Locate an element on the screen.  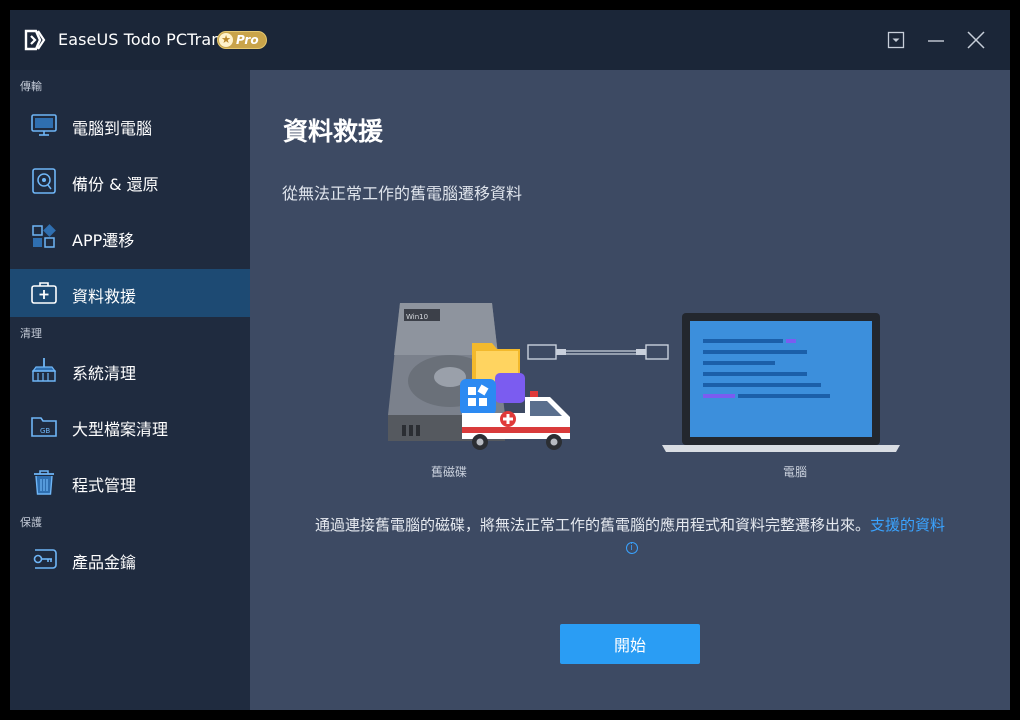
close-button is located at coordinates (976, 40).